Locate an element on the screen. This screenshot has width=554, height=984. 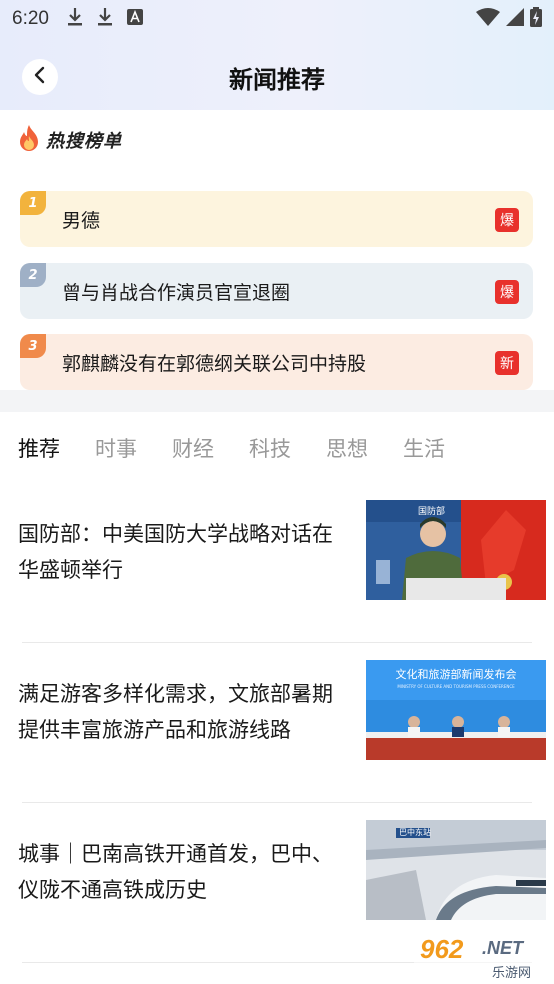
hot-item: 3 郭麒麟没有在郭德纲关联公司中持股 新 is located at coordinates (276, 362).